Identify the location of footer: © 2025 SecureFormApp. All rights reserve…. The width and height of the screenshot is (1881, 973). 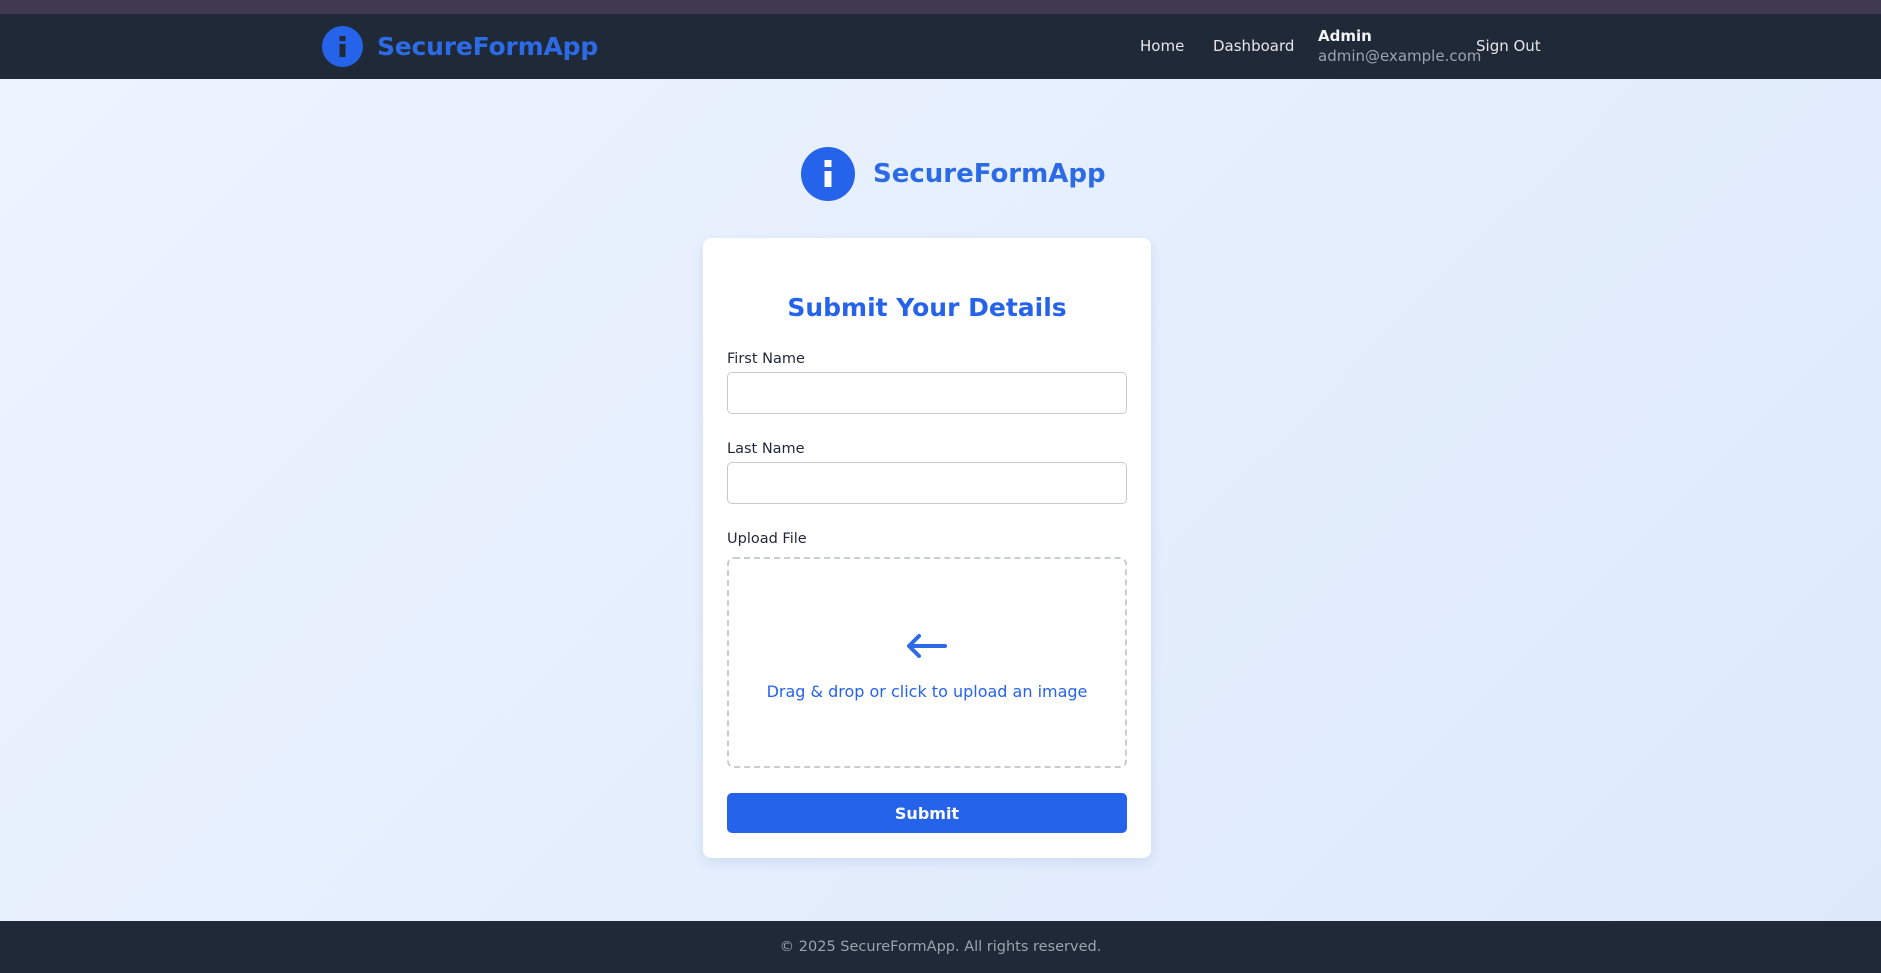
(940, 947).